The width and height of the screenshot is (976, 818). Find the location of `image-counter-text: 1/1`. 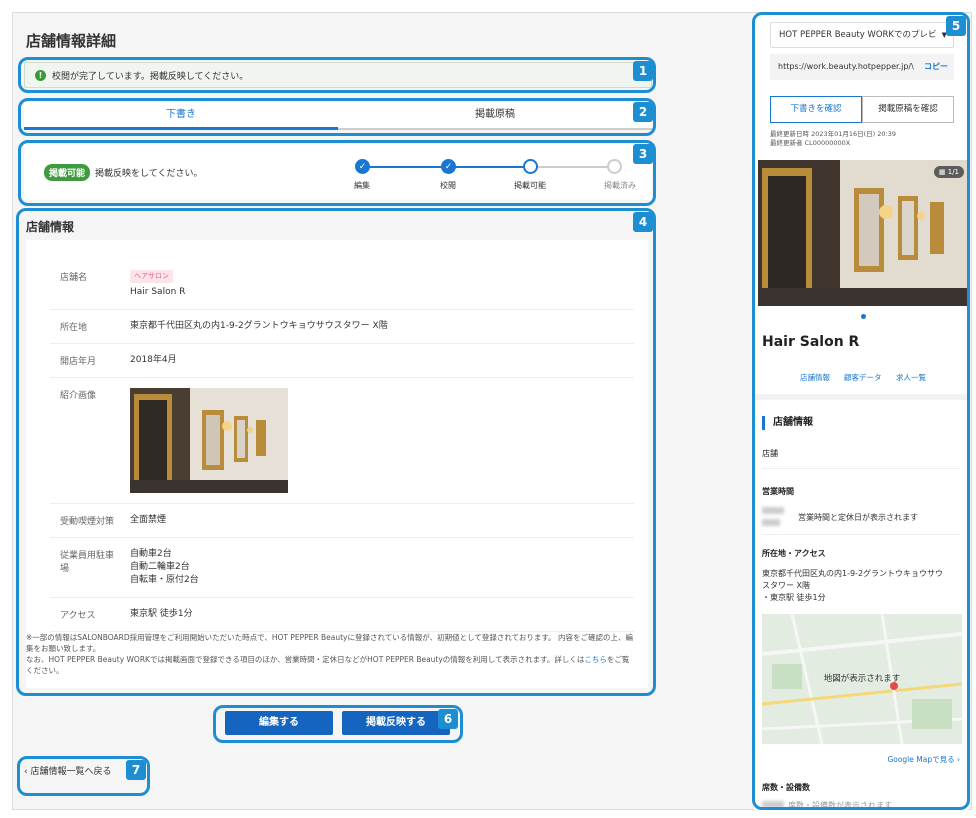

image-counter-text: 1/1 is located at coordinates (953, 172).